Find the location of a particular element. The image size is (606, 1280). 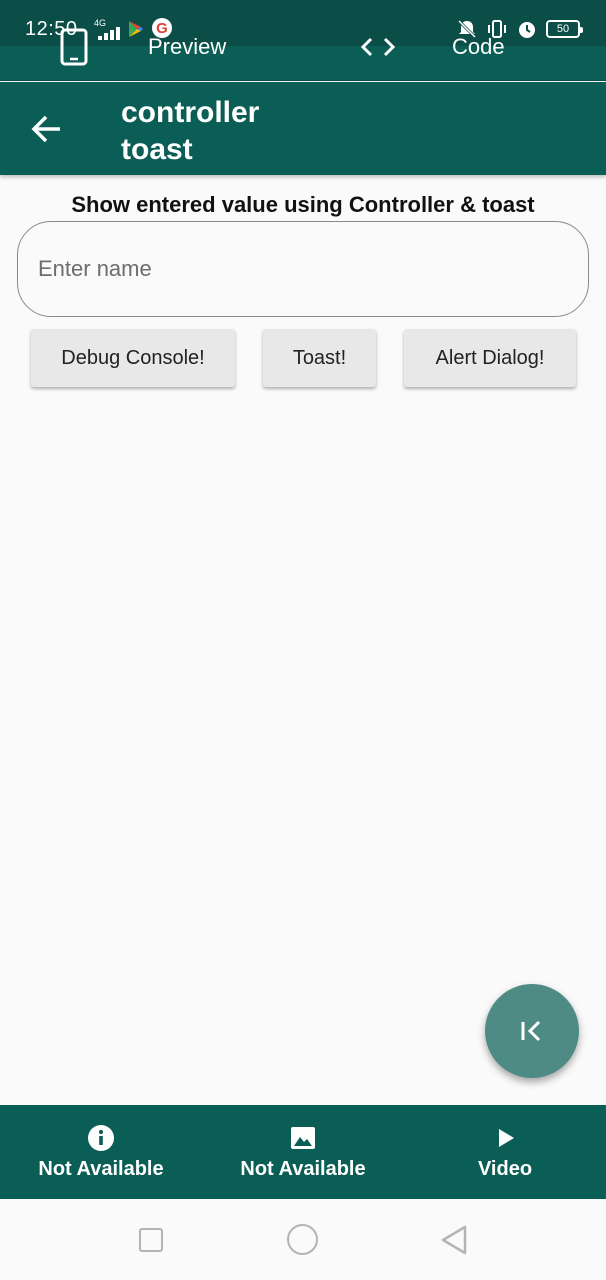

code-tab: Code is located at coordinates (478, 47).